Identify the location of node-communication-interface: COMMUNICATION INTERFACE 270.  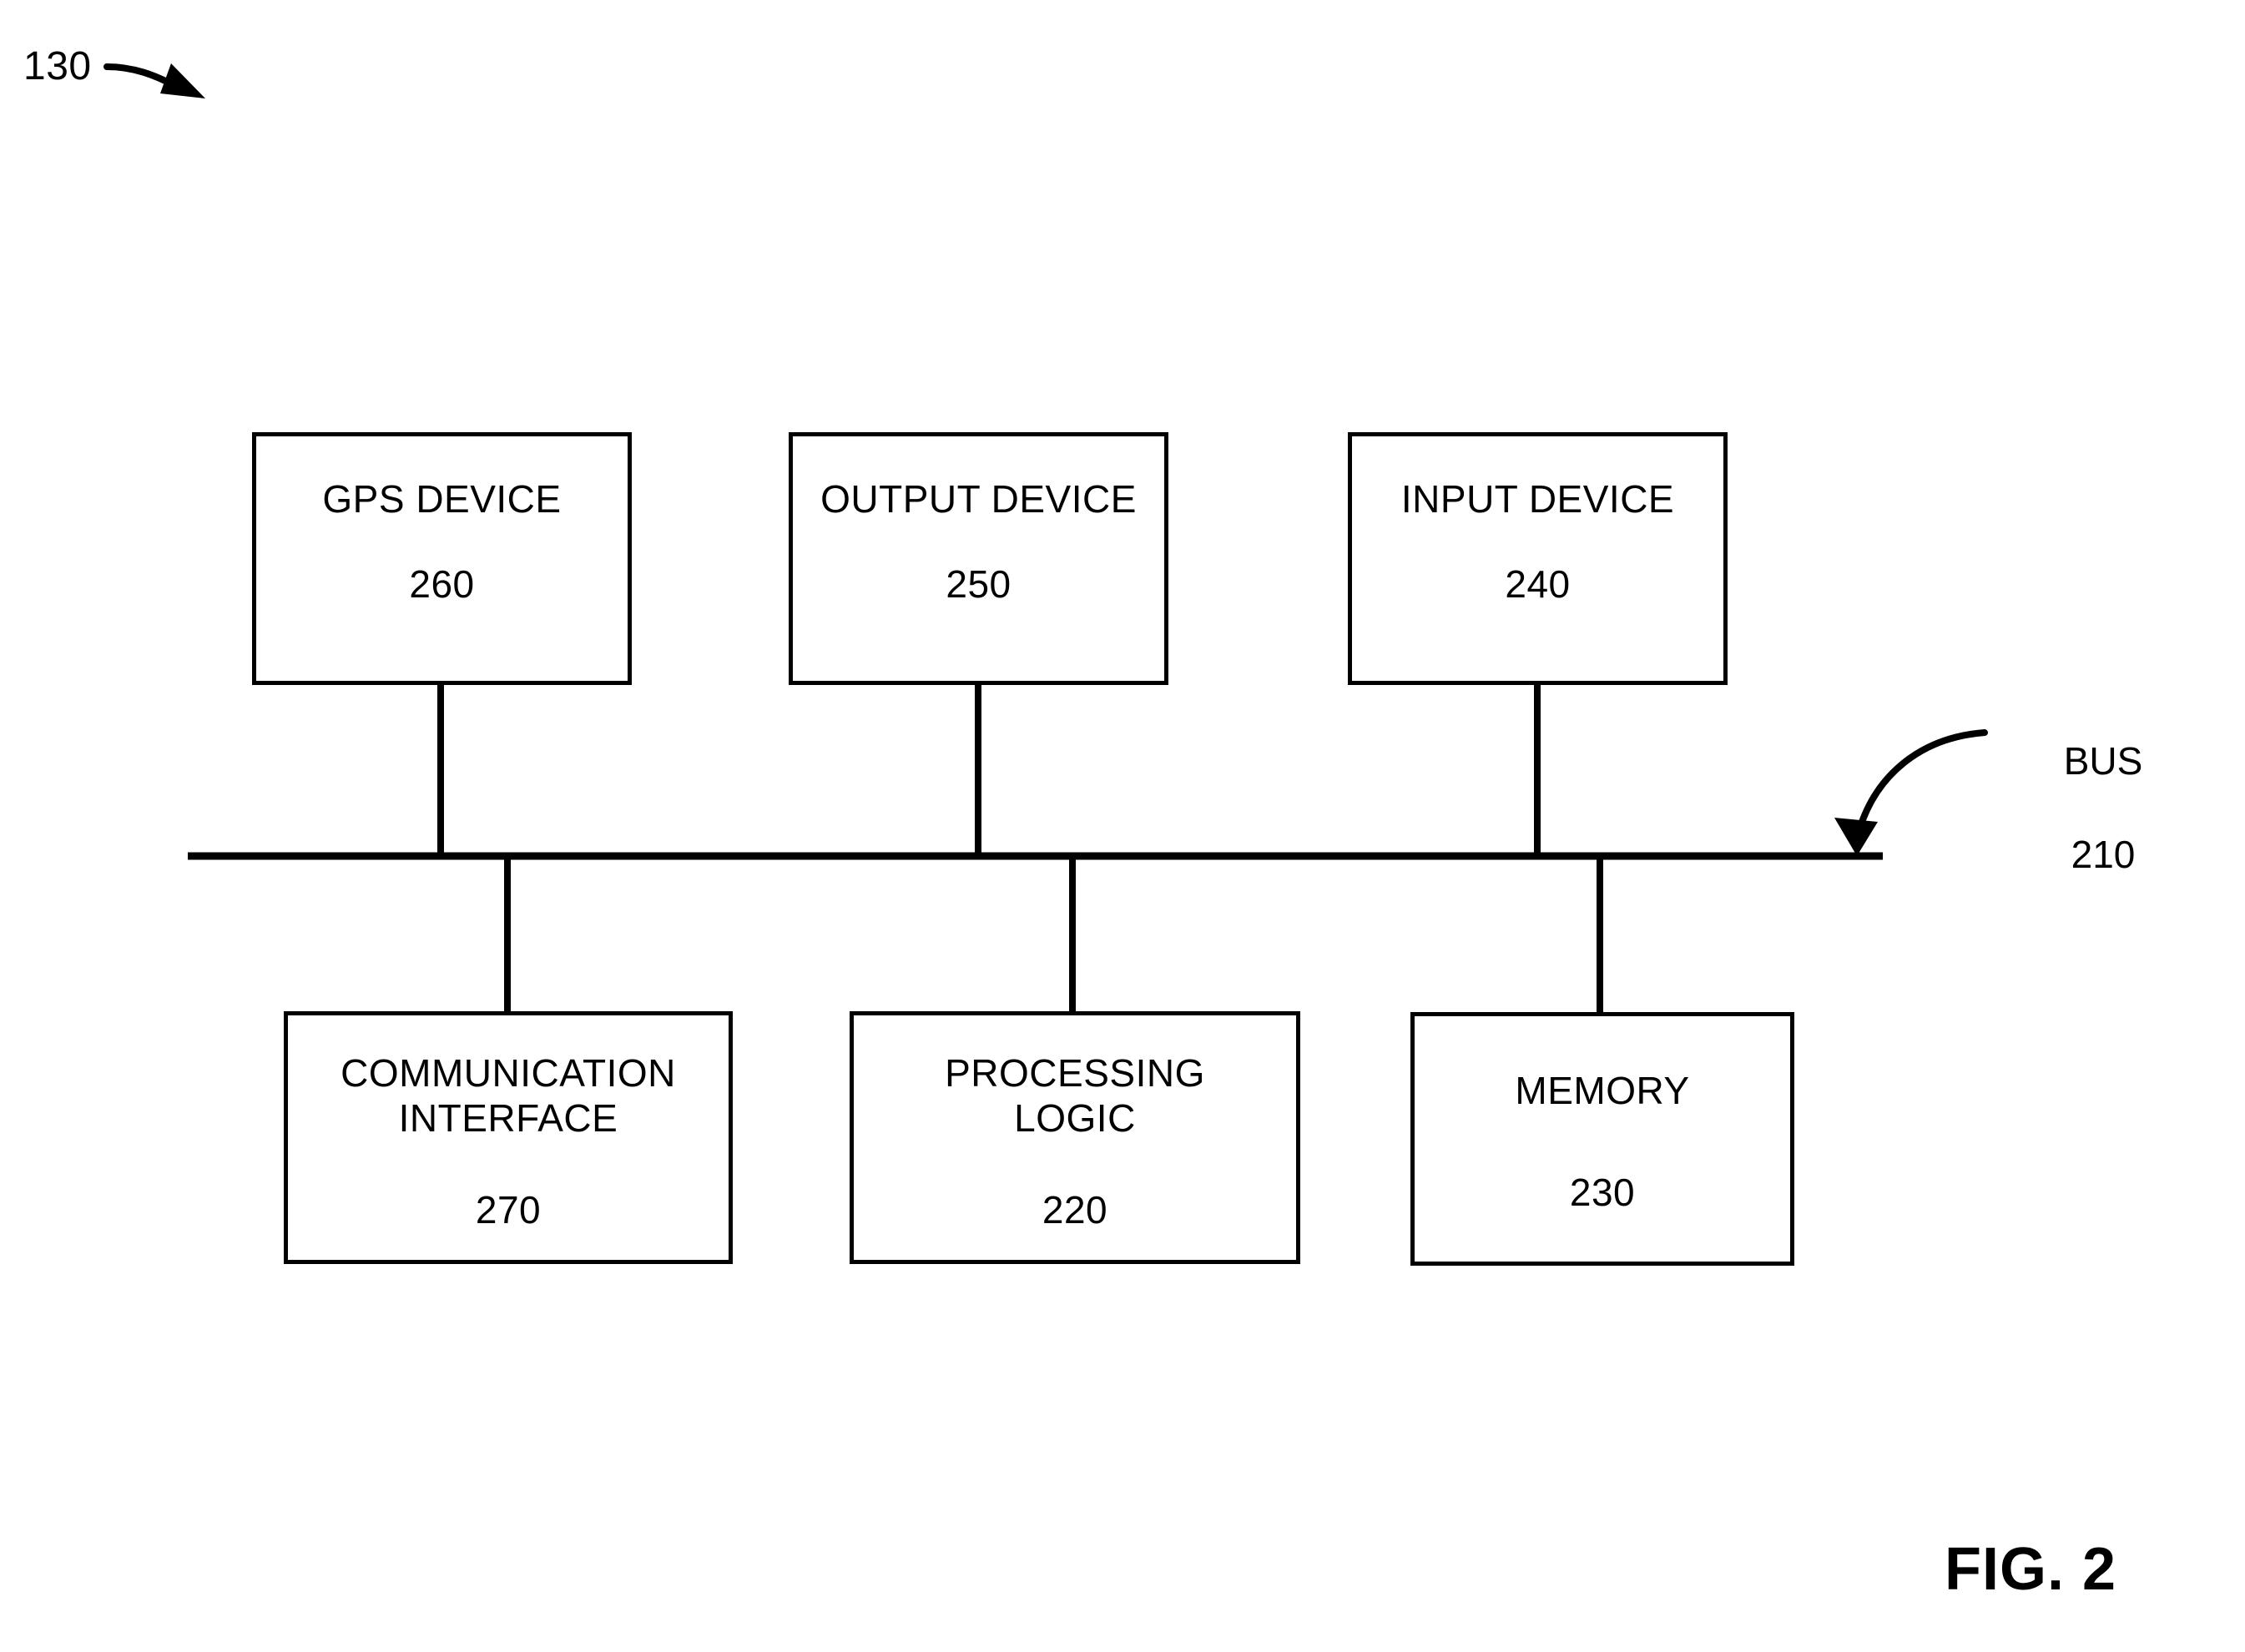
(509, 1138).